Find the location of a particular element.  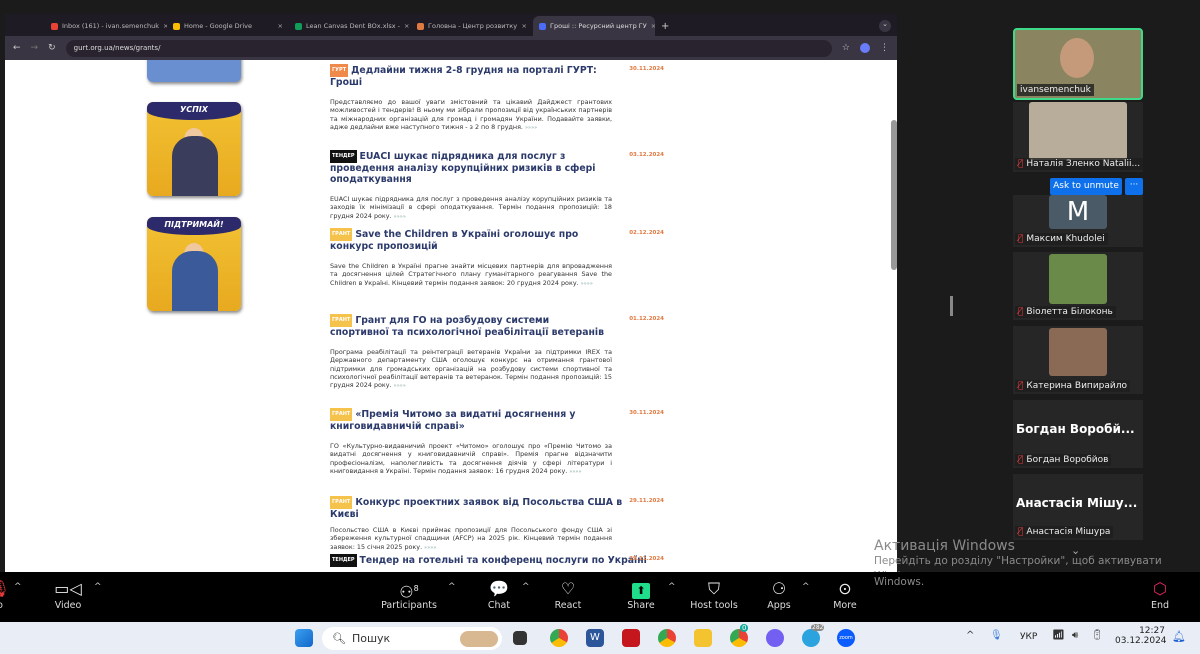

react-button: ♡ React is located at coordinates (568, 594).